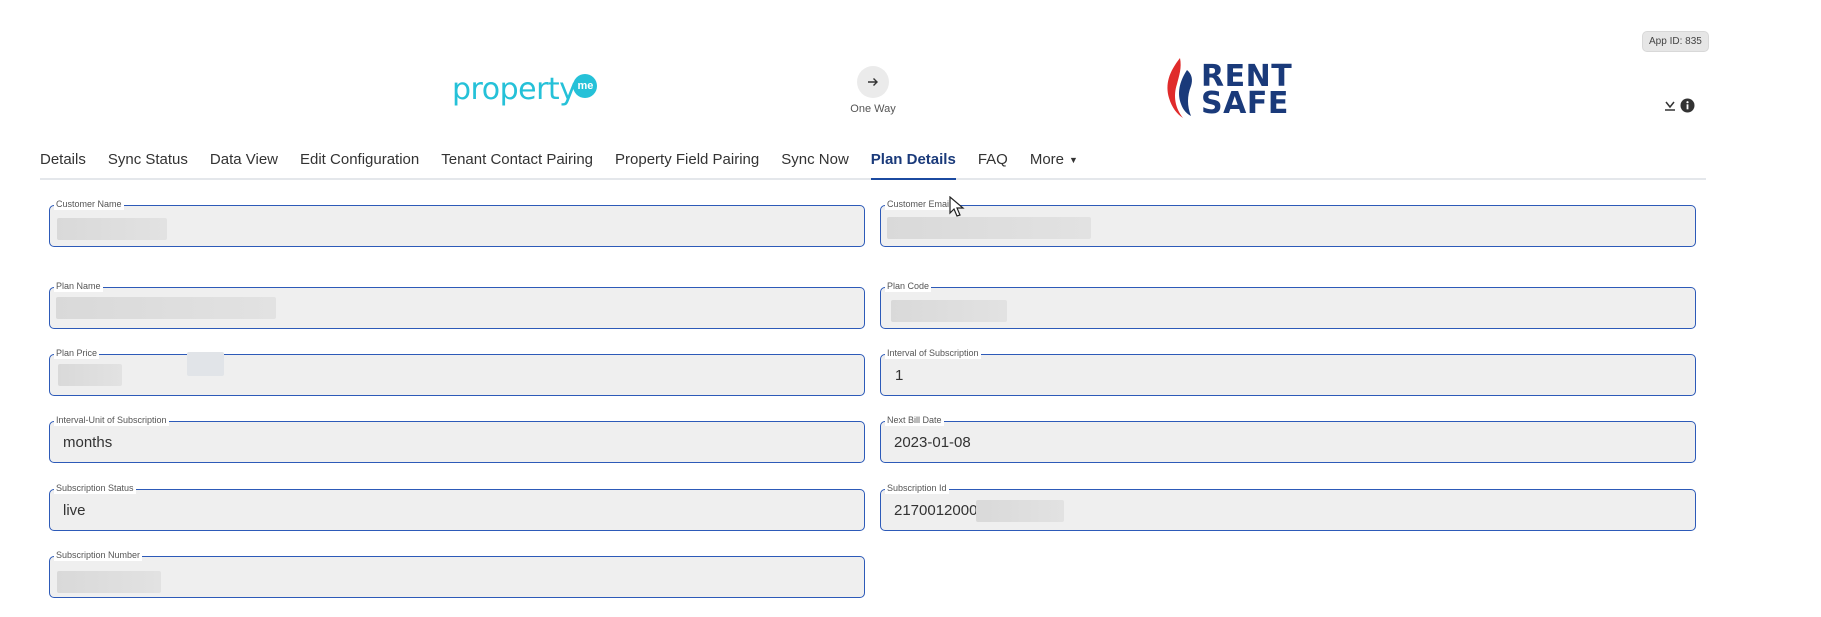 Image resolution: width=1821 pixels, height=617 pixels. What do you see at coordinates (457, 222) in the screenshot?
I see `customer-name-field: Customer Name` at bounding box center [457, 222].